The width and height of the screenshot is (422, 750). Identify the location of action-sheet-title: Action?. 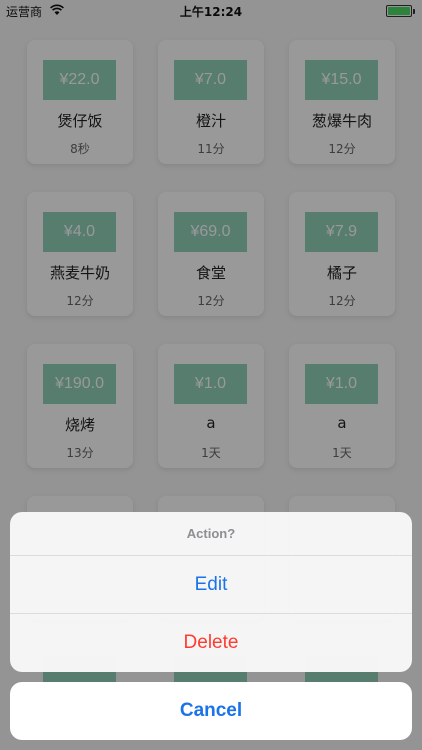
(211, 534).